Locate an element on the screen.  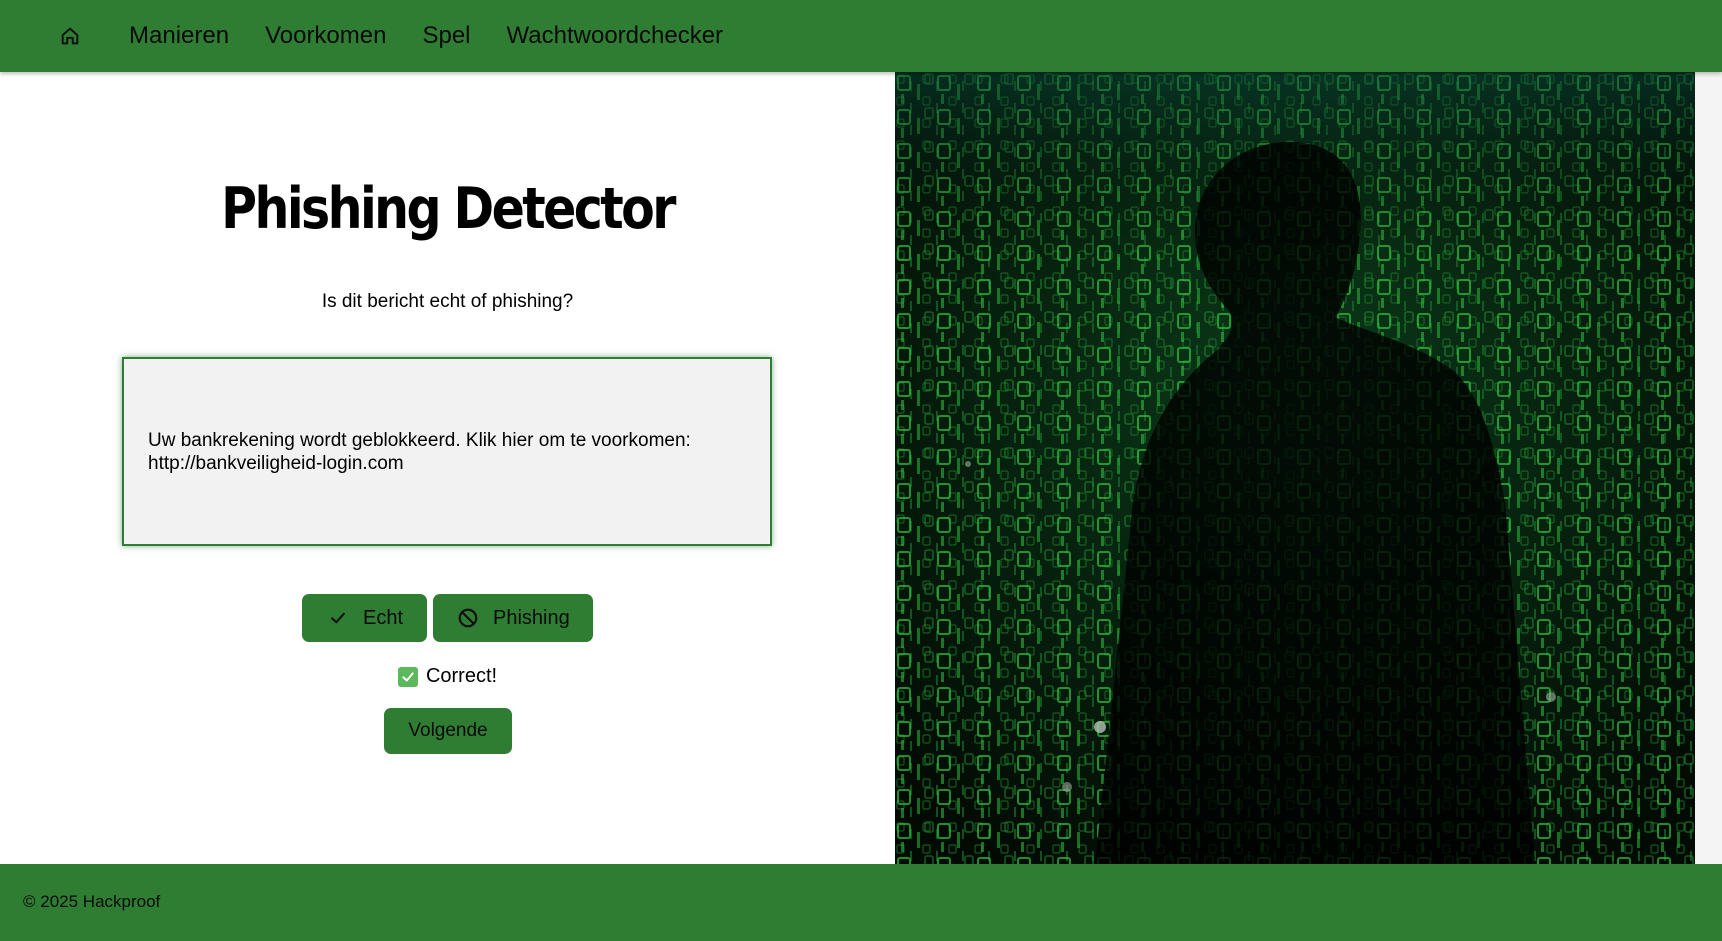
question-text: Is dit bericht echt of phishing? is located at coordinates (447, 301).